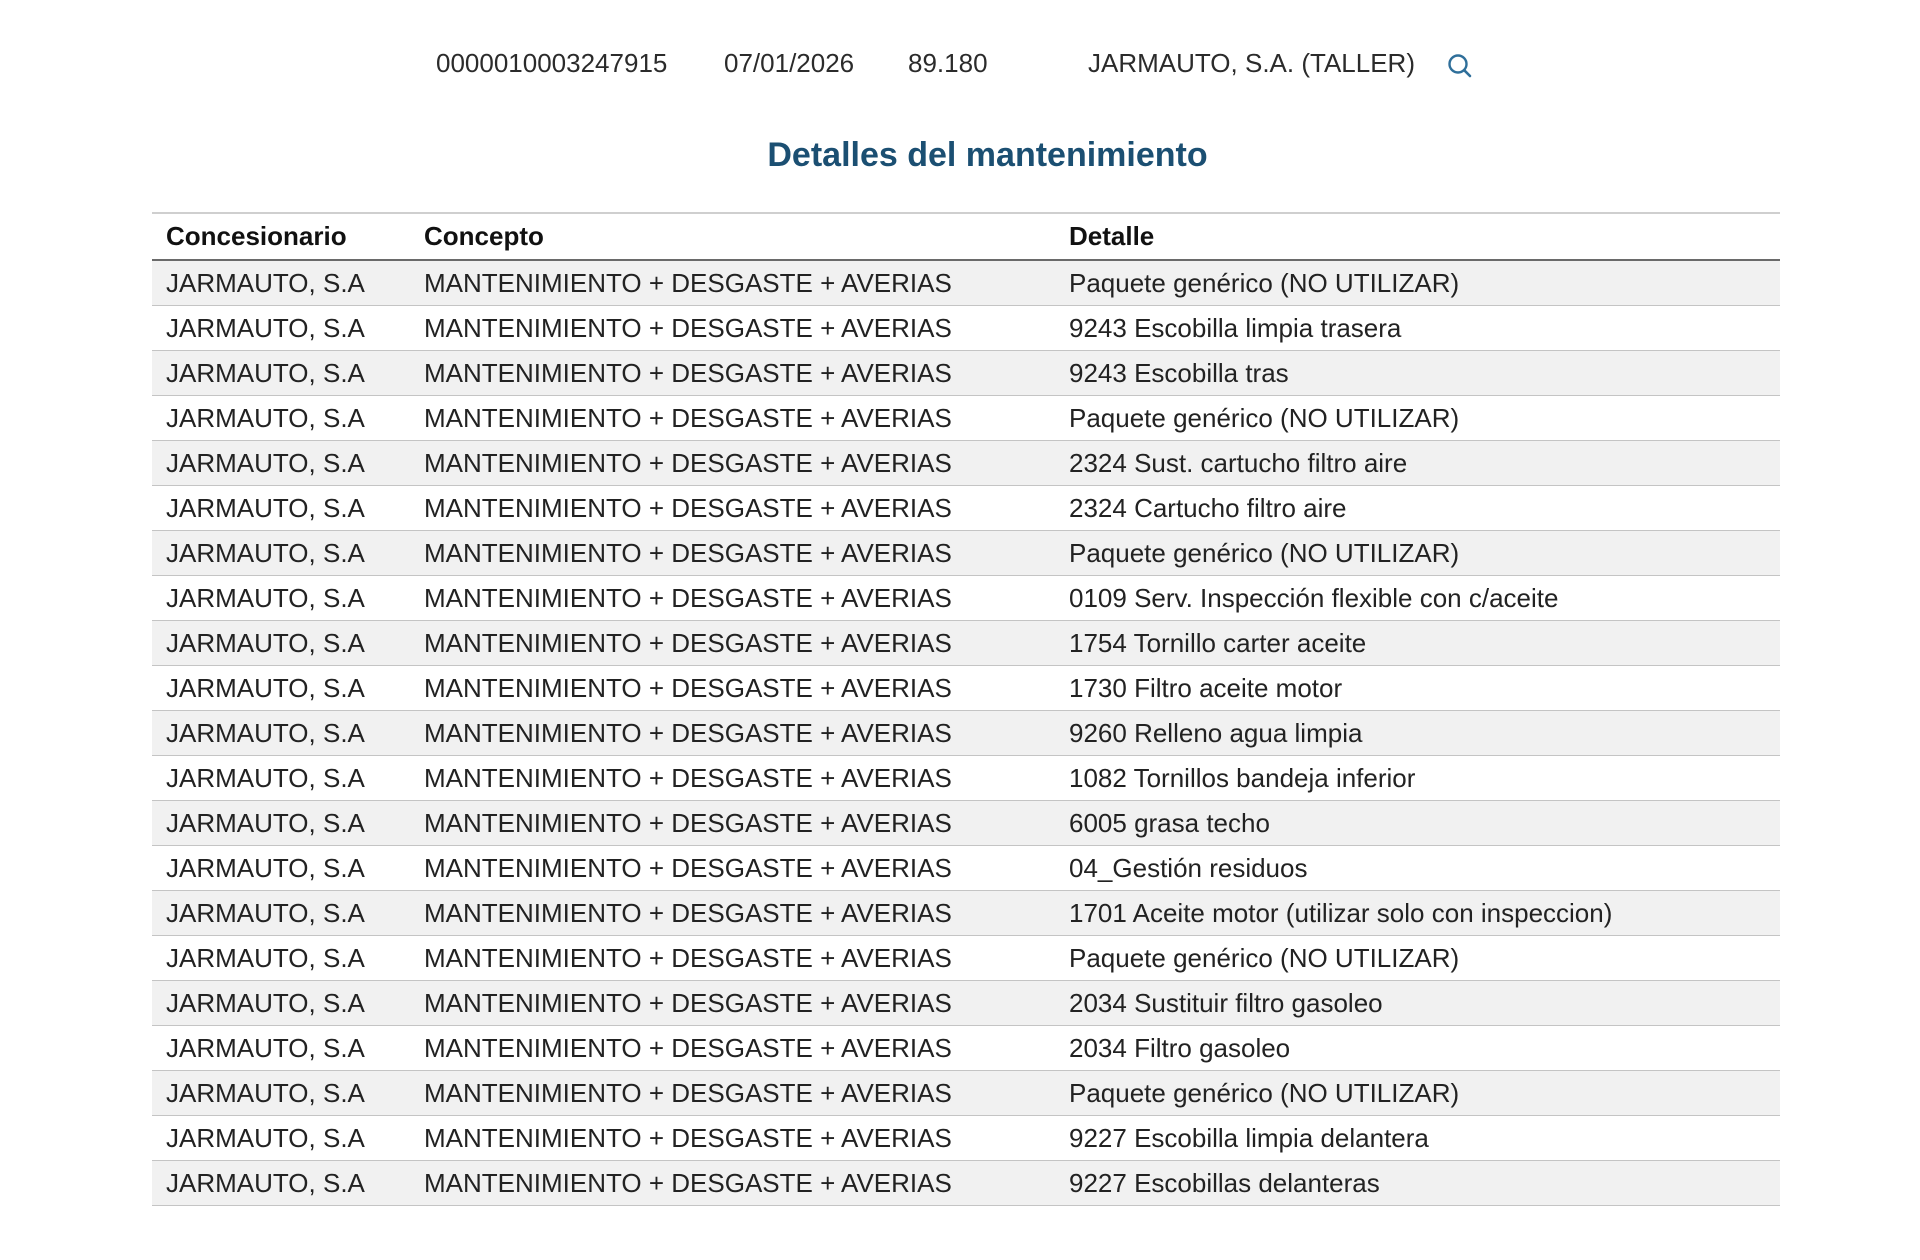 This screenshot has width=1920, height=1260. Describe the element at coordinates (281, 236) in the screenshot. I see `column-header-concesionario: Concesionario` at that location.